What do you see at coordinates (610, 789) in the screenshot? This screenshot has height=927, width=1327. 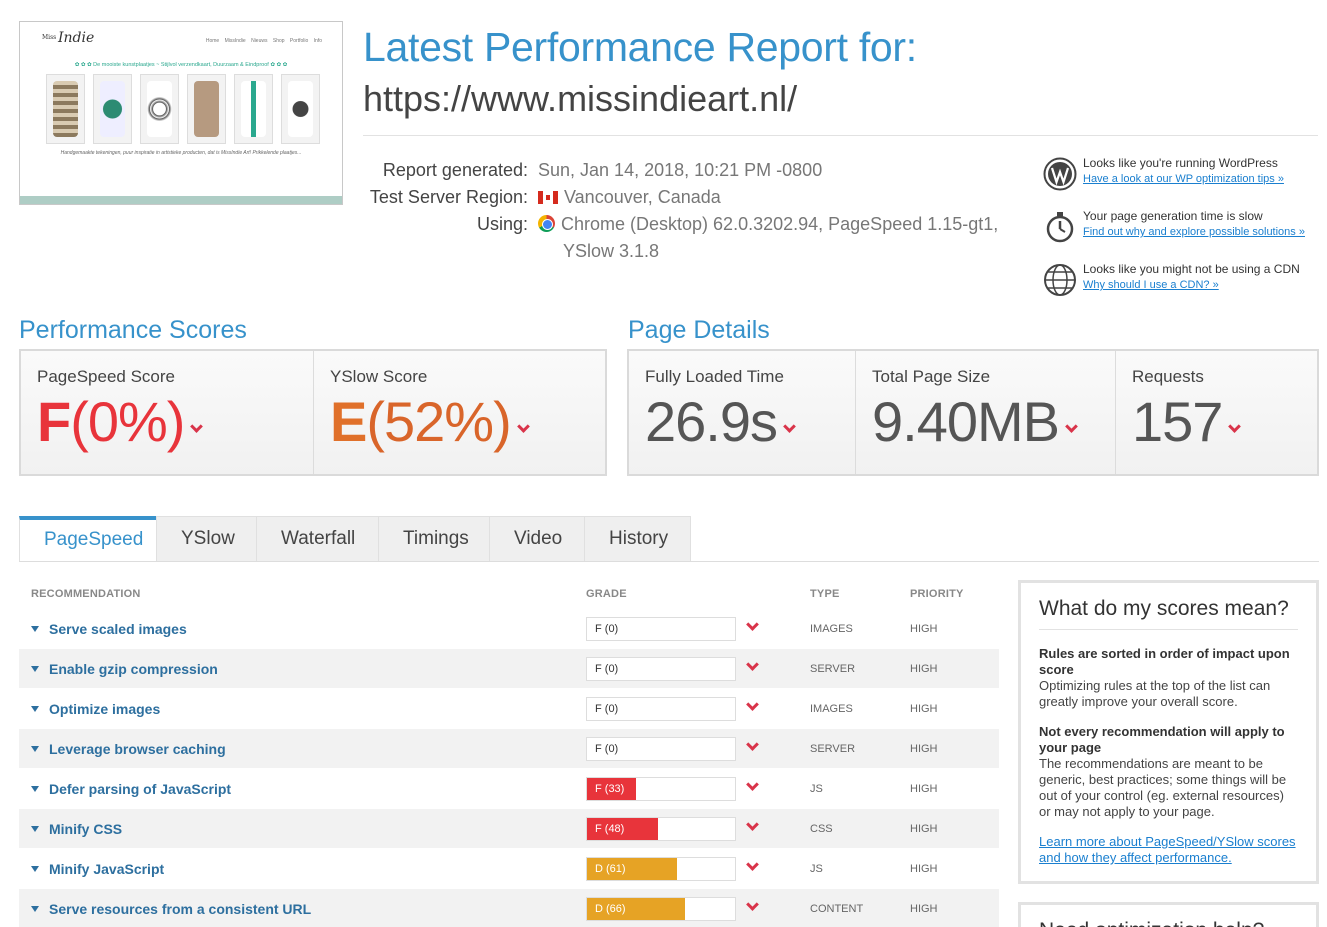 I see `grade-text: F (33)` at bounding box center [610, 789].